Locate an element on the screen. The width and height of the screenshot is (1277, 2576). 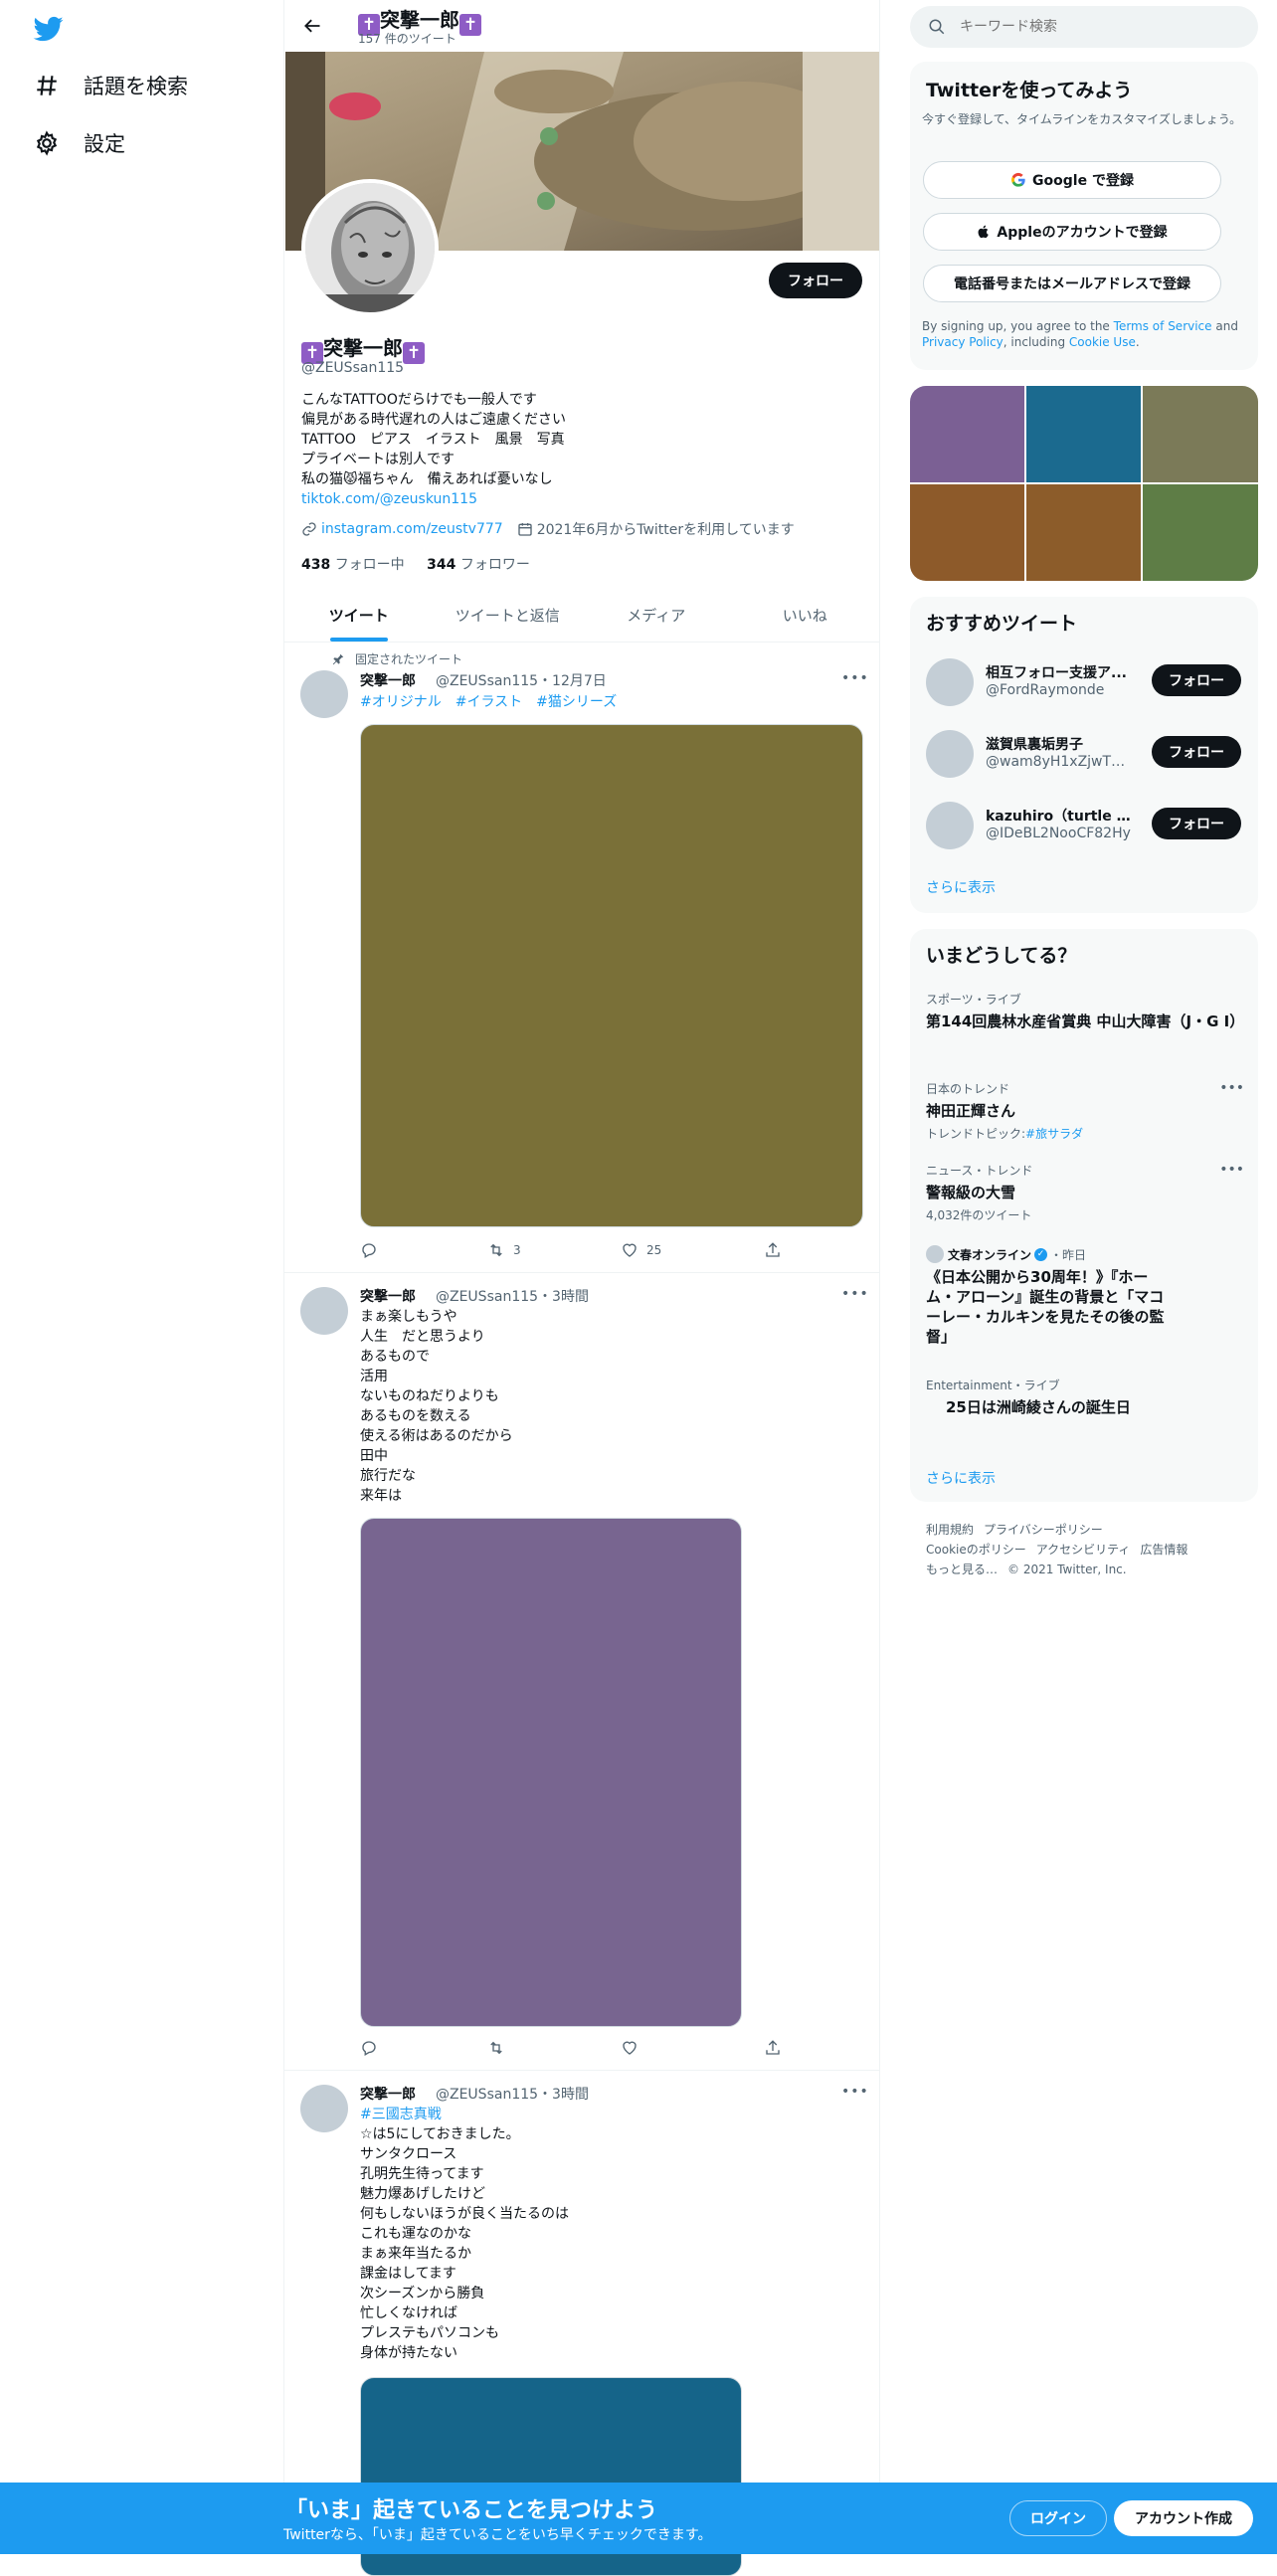
followers-link: 344 フォロワー is located at coordinates (478, 565).